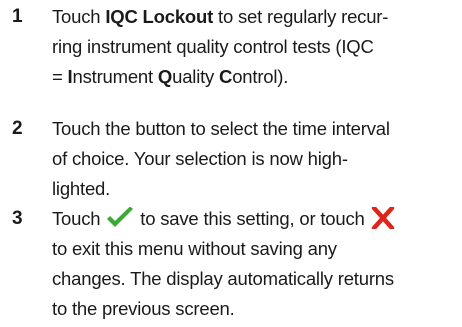 The image size is (462, 327). What do you see at coordinates (115, 76) in the screenshot?
I see `text-fragment: nstrument` at bounding box center [115, 76].